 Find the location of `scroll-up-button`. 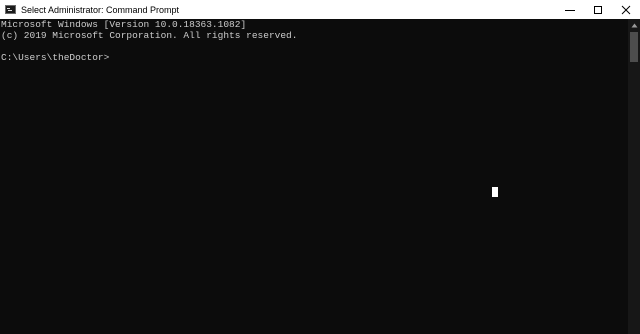

scroll-up-button is located at coordinates (634, 25).